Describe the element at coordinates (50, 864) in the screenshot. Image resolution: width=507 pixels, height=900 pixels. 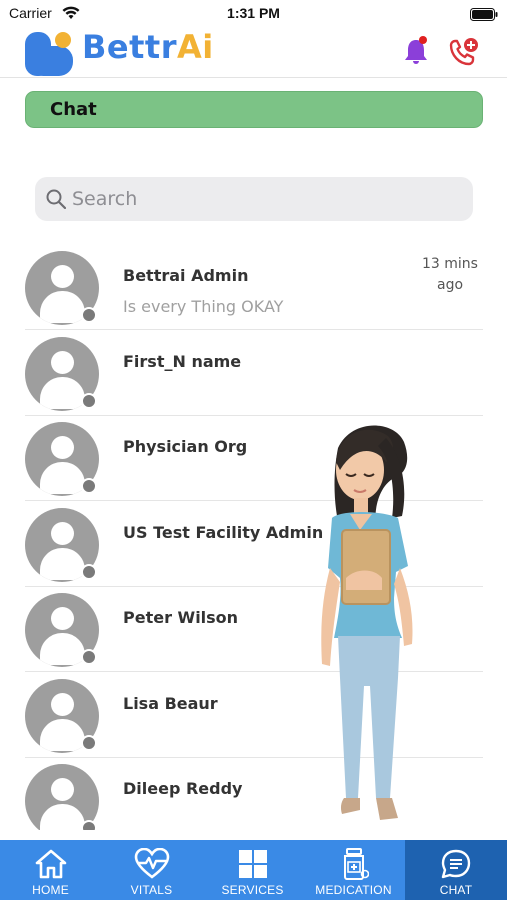
I see `home-icon` at that location.